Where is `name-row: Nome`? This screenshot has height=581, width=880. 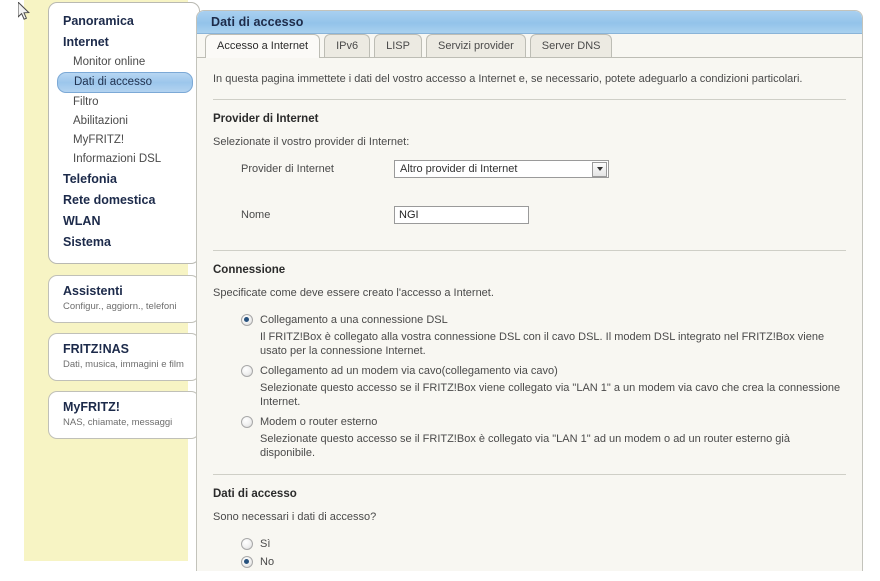
name-row: Nome is located at coordinates (529, 215).